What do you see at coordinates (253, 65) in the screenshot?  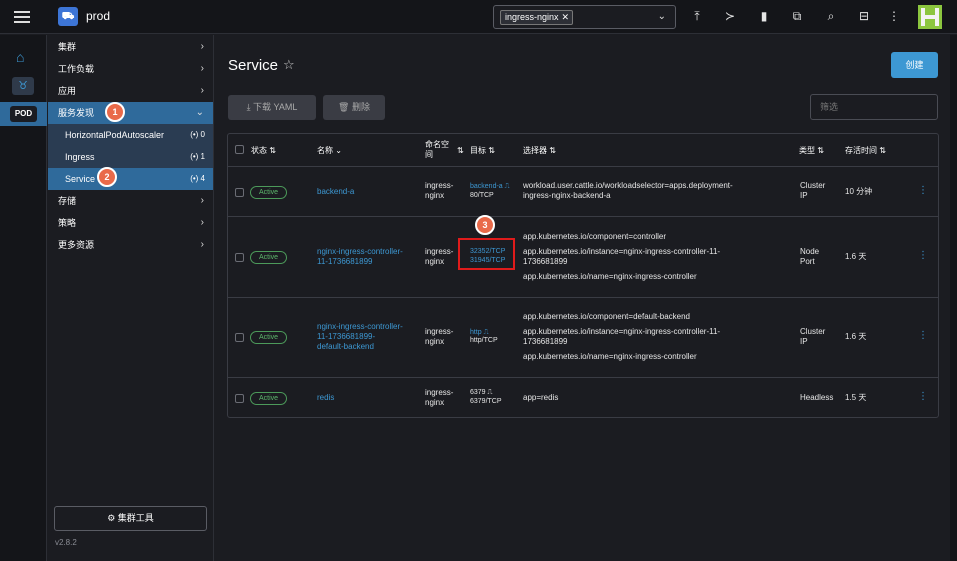 I see `page-title: Service` at bounding box center [253, 65].